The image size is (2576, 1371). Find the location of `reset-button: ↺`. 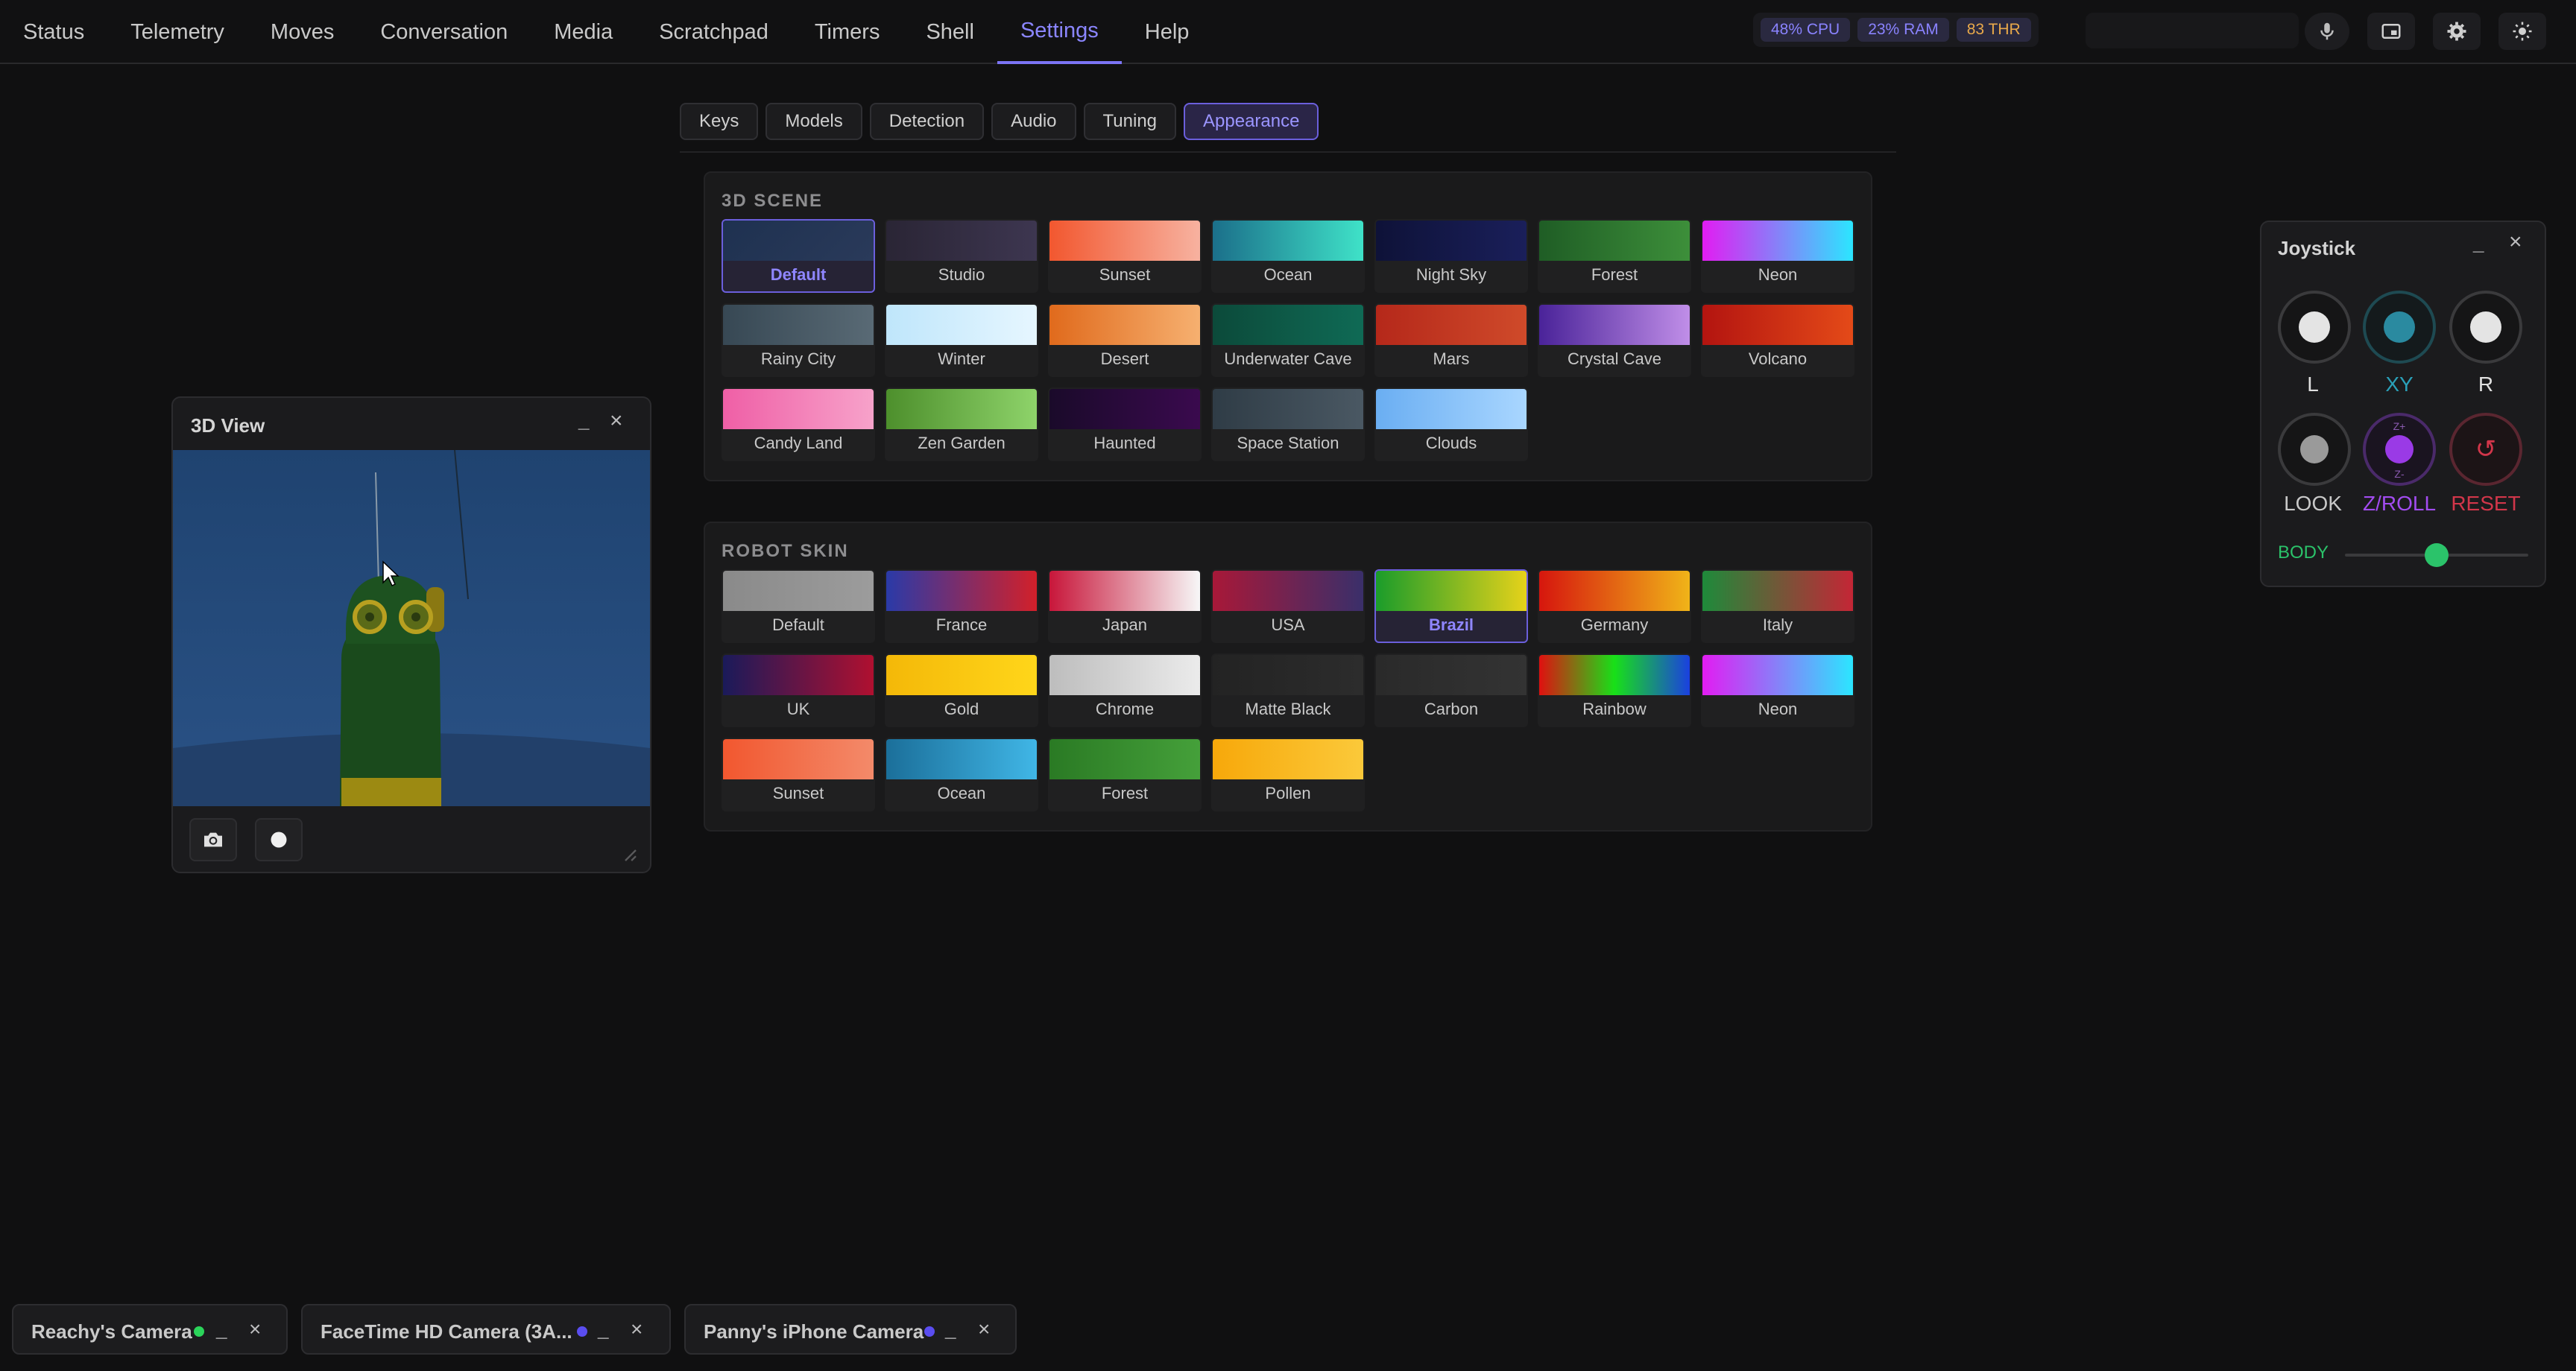

reset-button: ↺ is located at coordinates (2485, 449).